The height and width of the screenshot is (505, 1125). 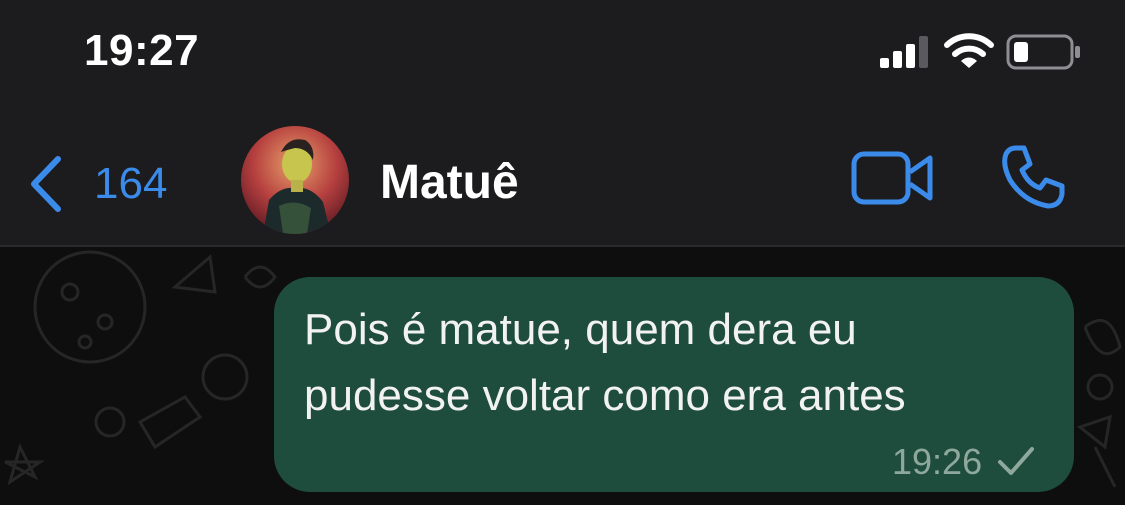 I want to click on message-text-line-2: pudesse voltar como era antes, so click(x=605, y=395).